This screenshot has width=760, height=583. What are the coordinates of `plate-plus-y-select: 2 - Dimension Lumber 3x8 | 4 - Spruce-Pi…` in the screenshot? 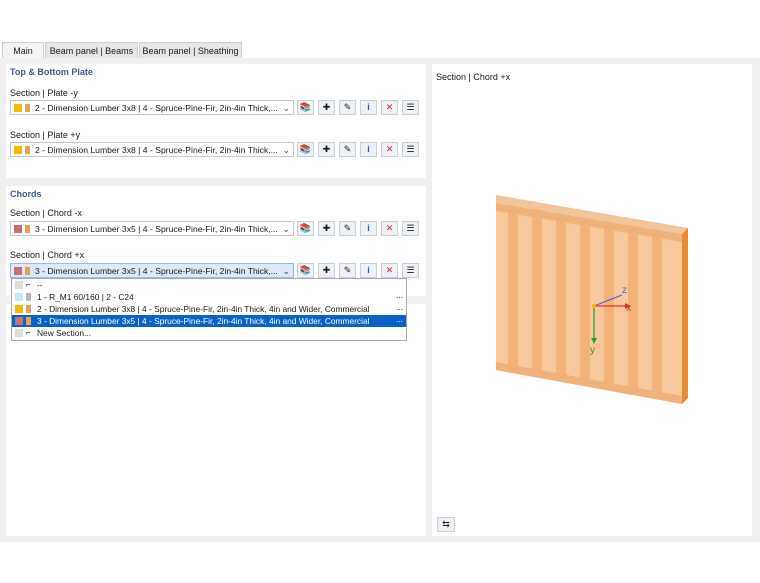 It's located at (152, 149).